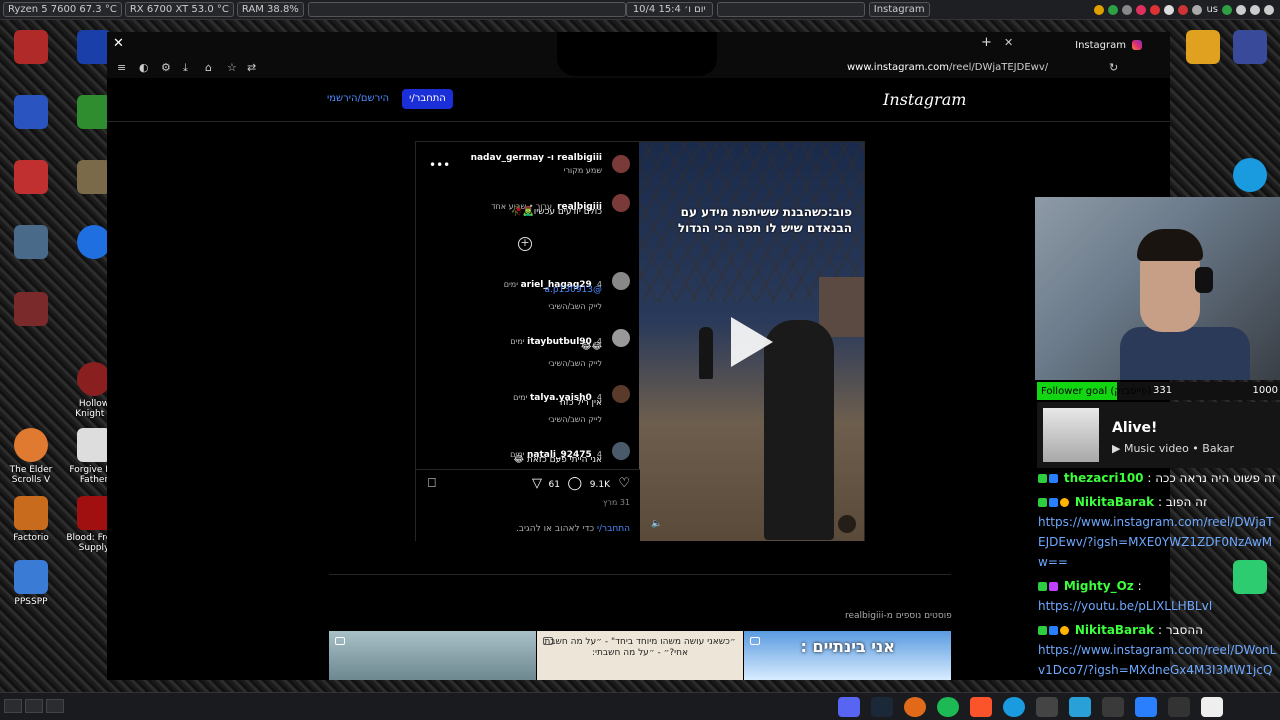 This screenshot has height=720, width=1280. I want to click on desktop-icon-elder-scrolls: The Elder Scrolls V, so click(31, 456).